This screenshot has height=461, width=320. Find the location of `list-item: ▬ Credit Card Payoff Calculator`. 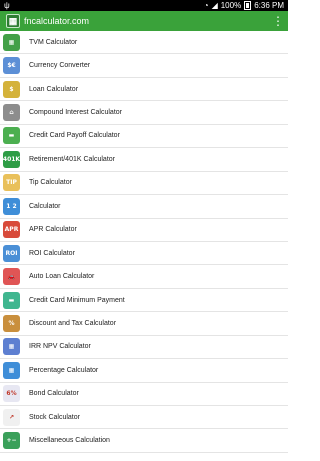

list-item: ▬ Credit Card Payoff Calculator is located at coordinates (144, 137).